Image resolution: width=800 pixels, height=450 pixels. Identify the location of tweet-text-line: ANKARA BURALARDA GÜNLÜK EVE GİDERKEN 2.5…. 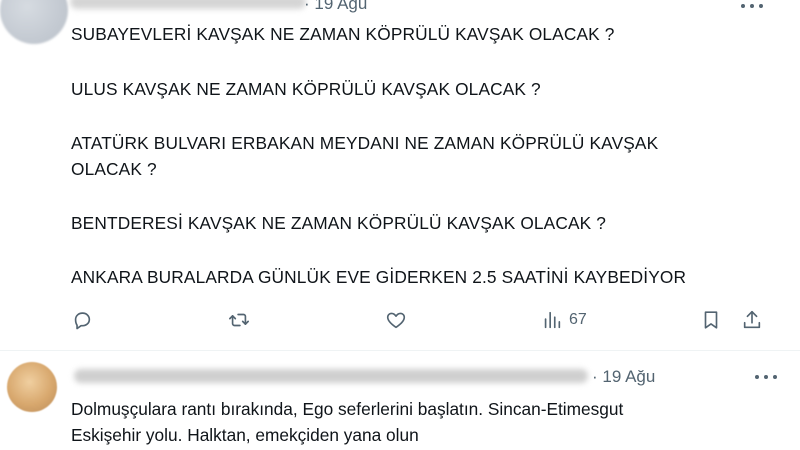
(379, 277).